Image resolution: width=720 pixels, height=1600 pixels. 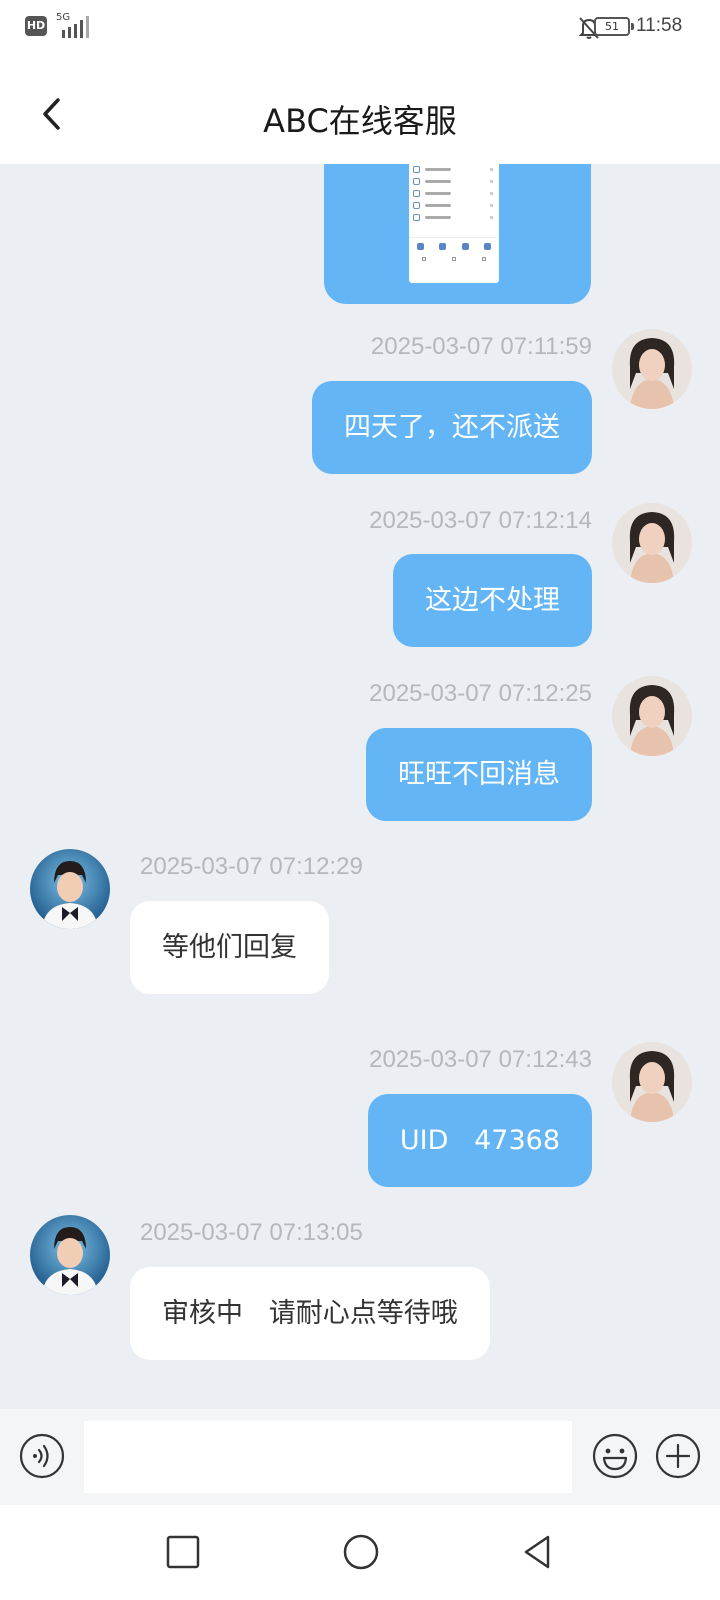 What do you see at coordinates (480, 693) in the screenshot?
I see `message-timestamp: 2025-03-07 07:12:25` at bounding box center [480, 693].